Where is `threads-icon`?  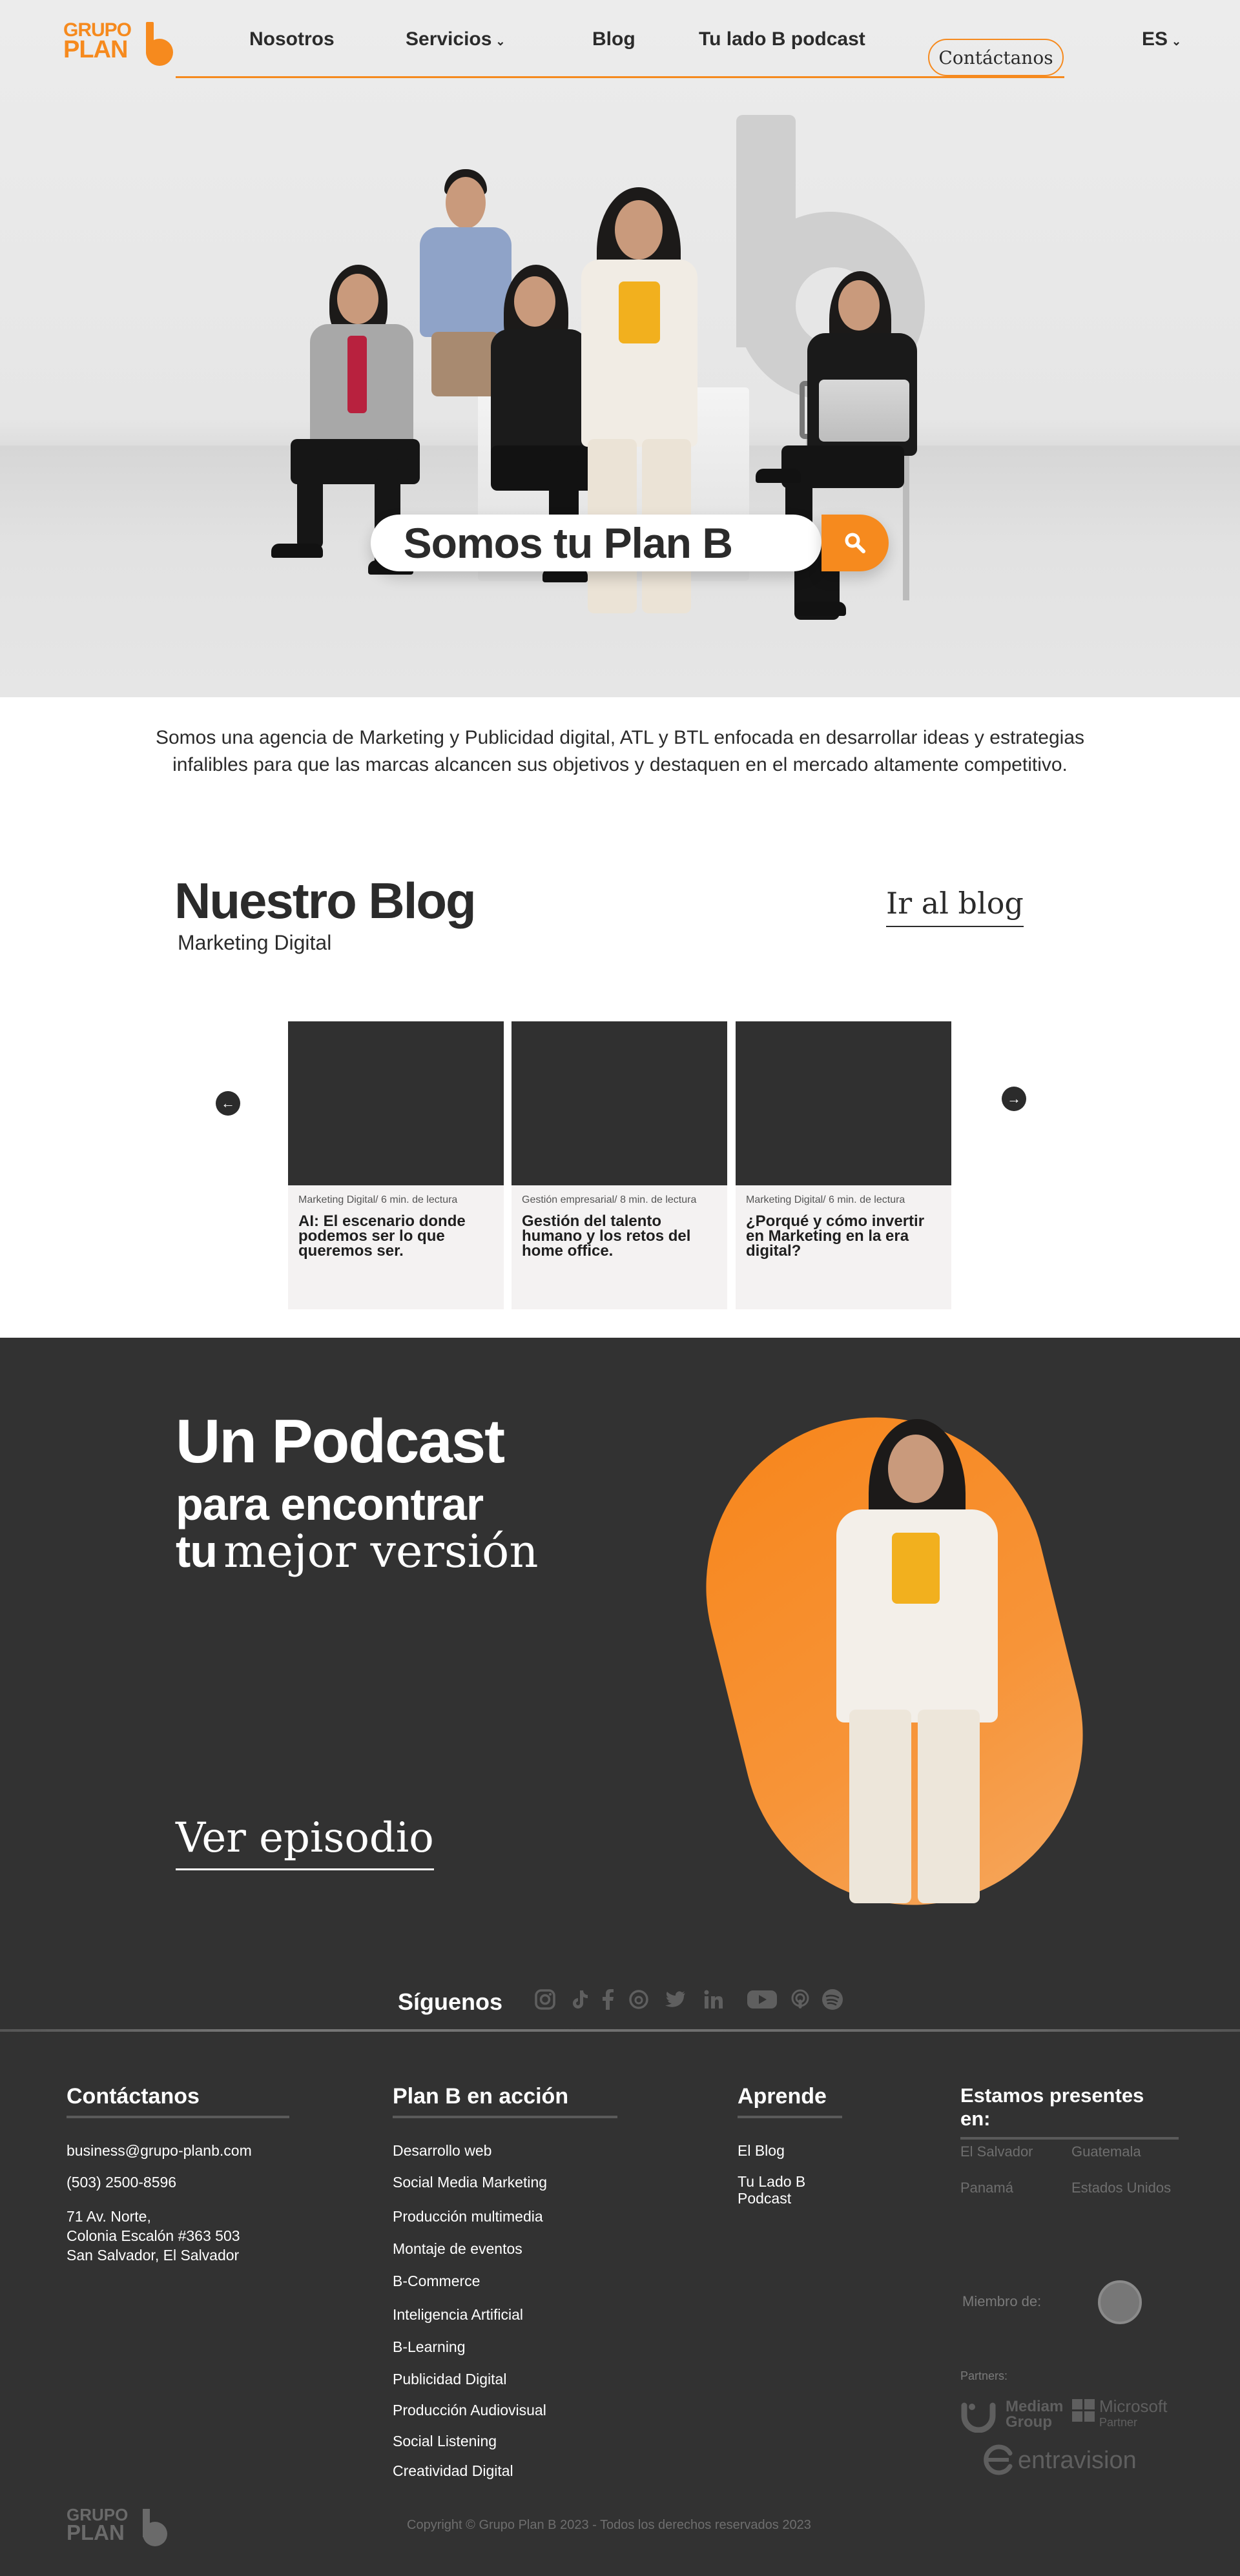 threads-icon is located at coordinates (638, 2000).